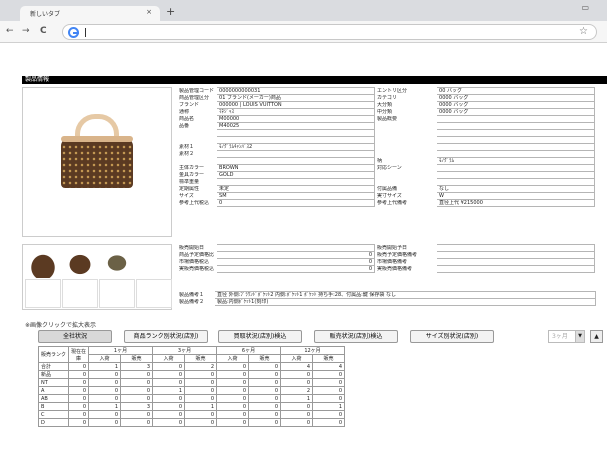 The height and width of the screenshot is (453, 607). I want to click on size-status-button: サイズ別状況(店別), so click(452, 336).